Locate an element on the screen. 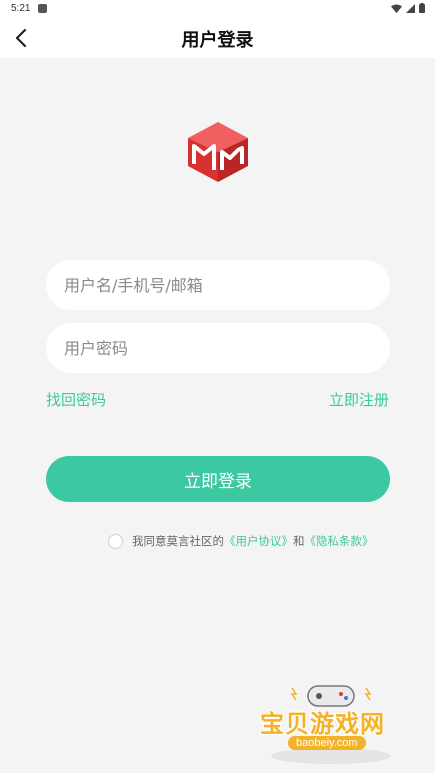 This screenshot has width=435, height=773. nav-bar: 用户登录 is located at coordinates (217, 38).